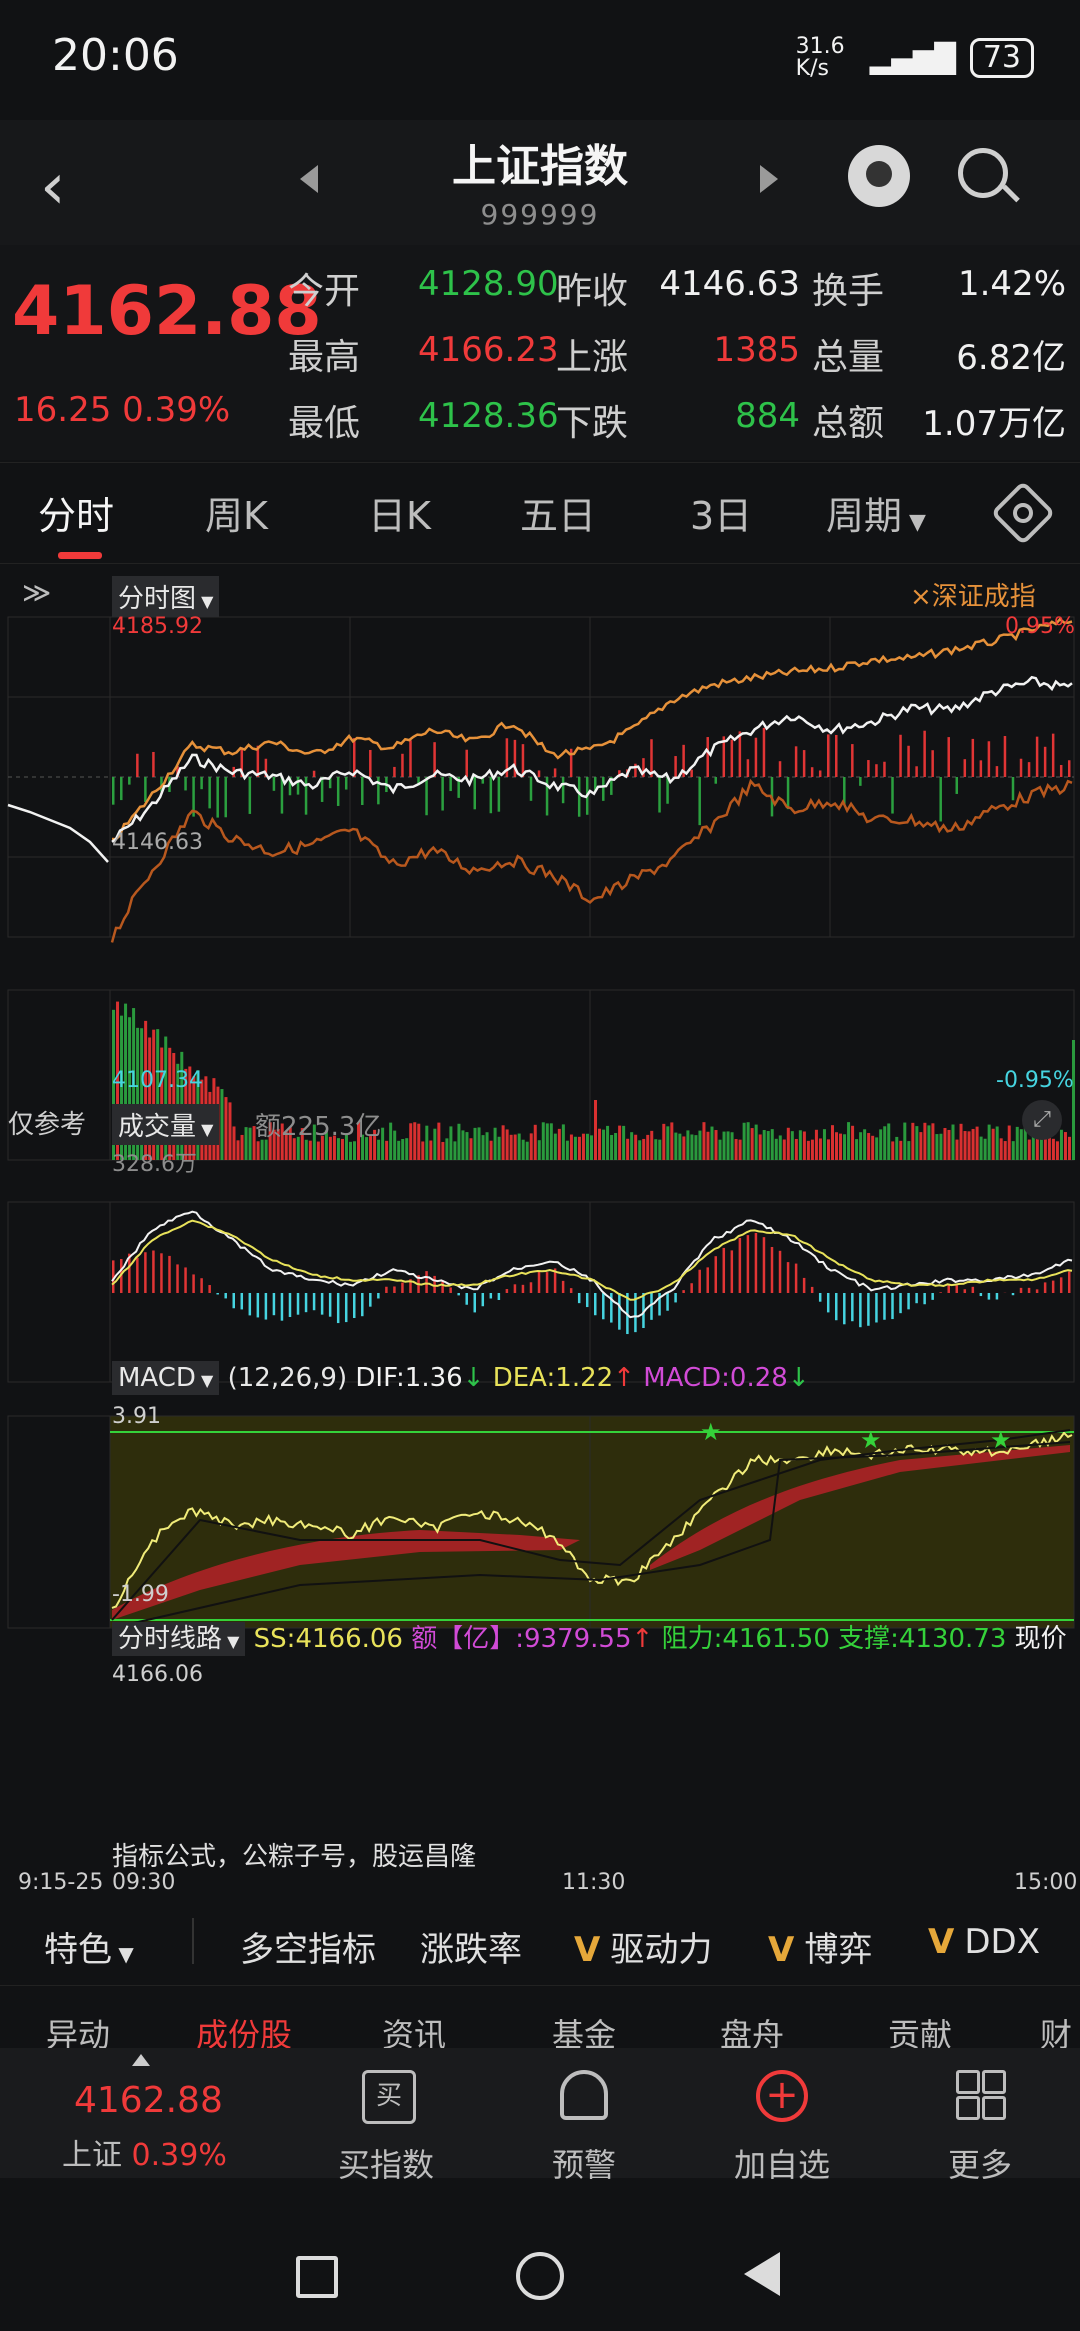 This screenshot has width=1080, height=2331. I want to click on macd-selector: MACD ▼, so click(166, 1378).